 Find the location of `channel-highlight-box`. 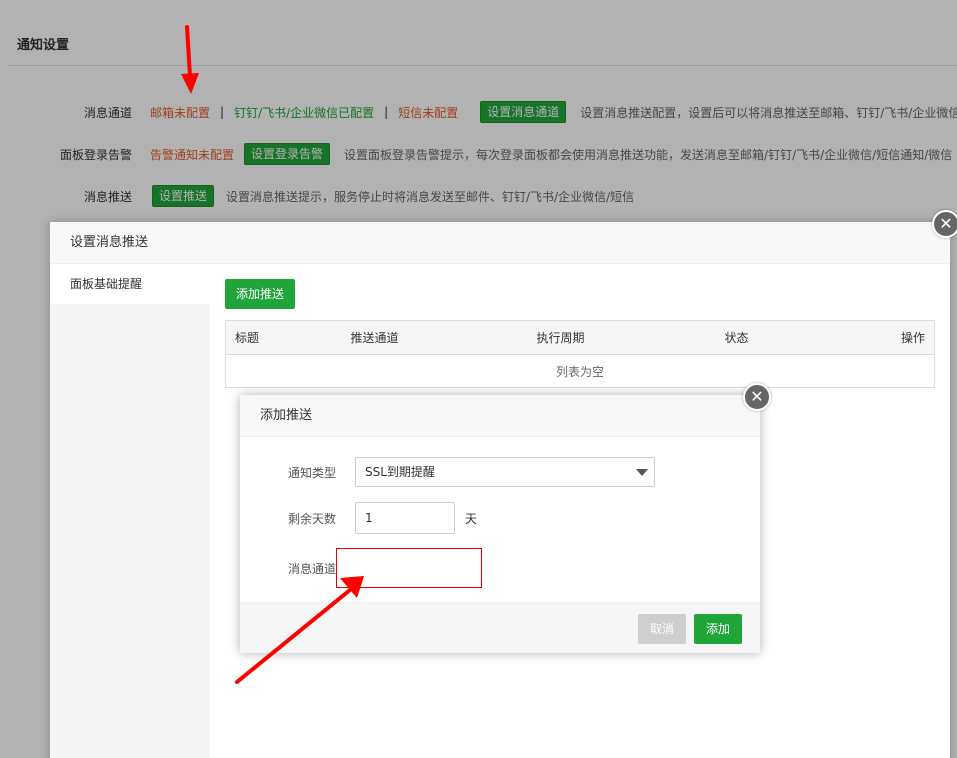

channel-highlight-box is located at coordinates (409, 568).